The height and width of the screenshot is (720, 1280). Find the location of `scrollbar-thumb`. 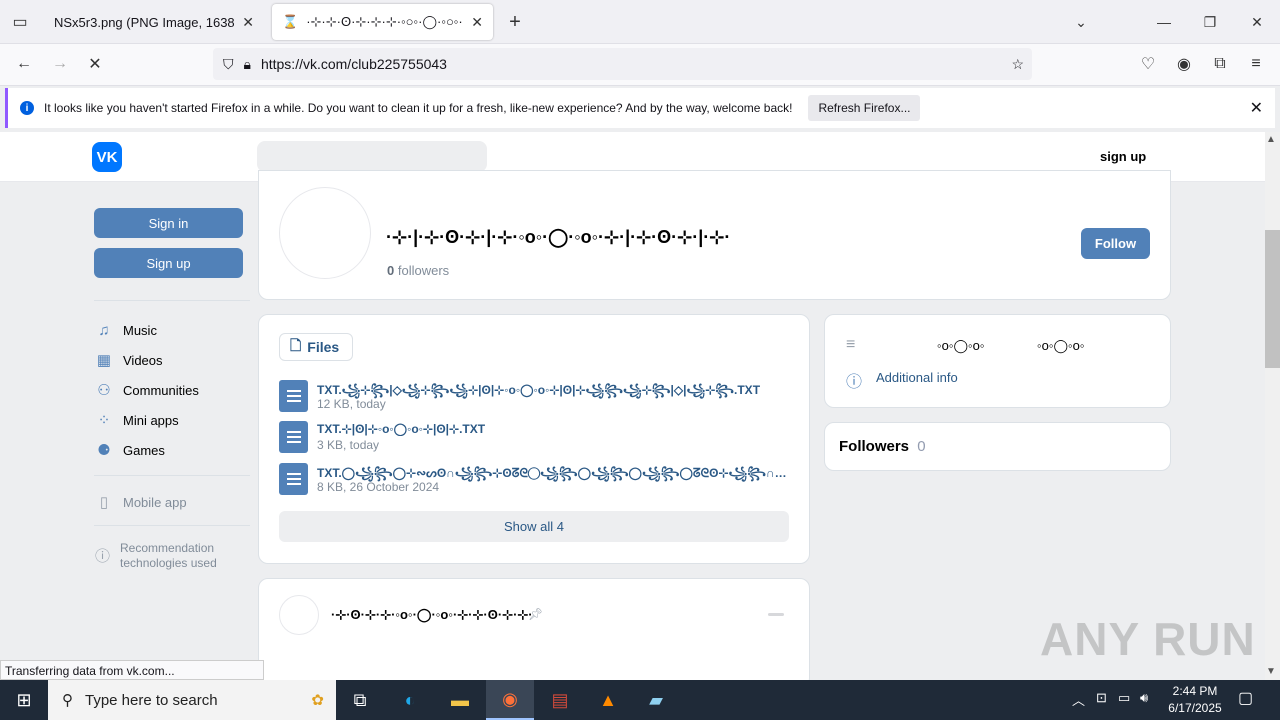

scrollbar-thumb is located at coordinates (1272, 299).